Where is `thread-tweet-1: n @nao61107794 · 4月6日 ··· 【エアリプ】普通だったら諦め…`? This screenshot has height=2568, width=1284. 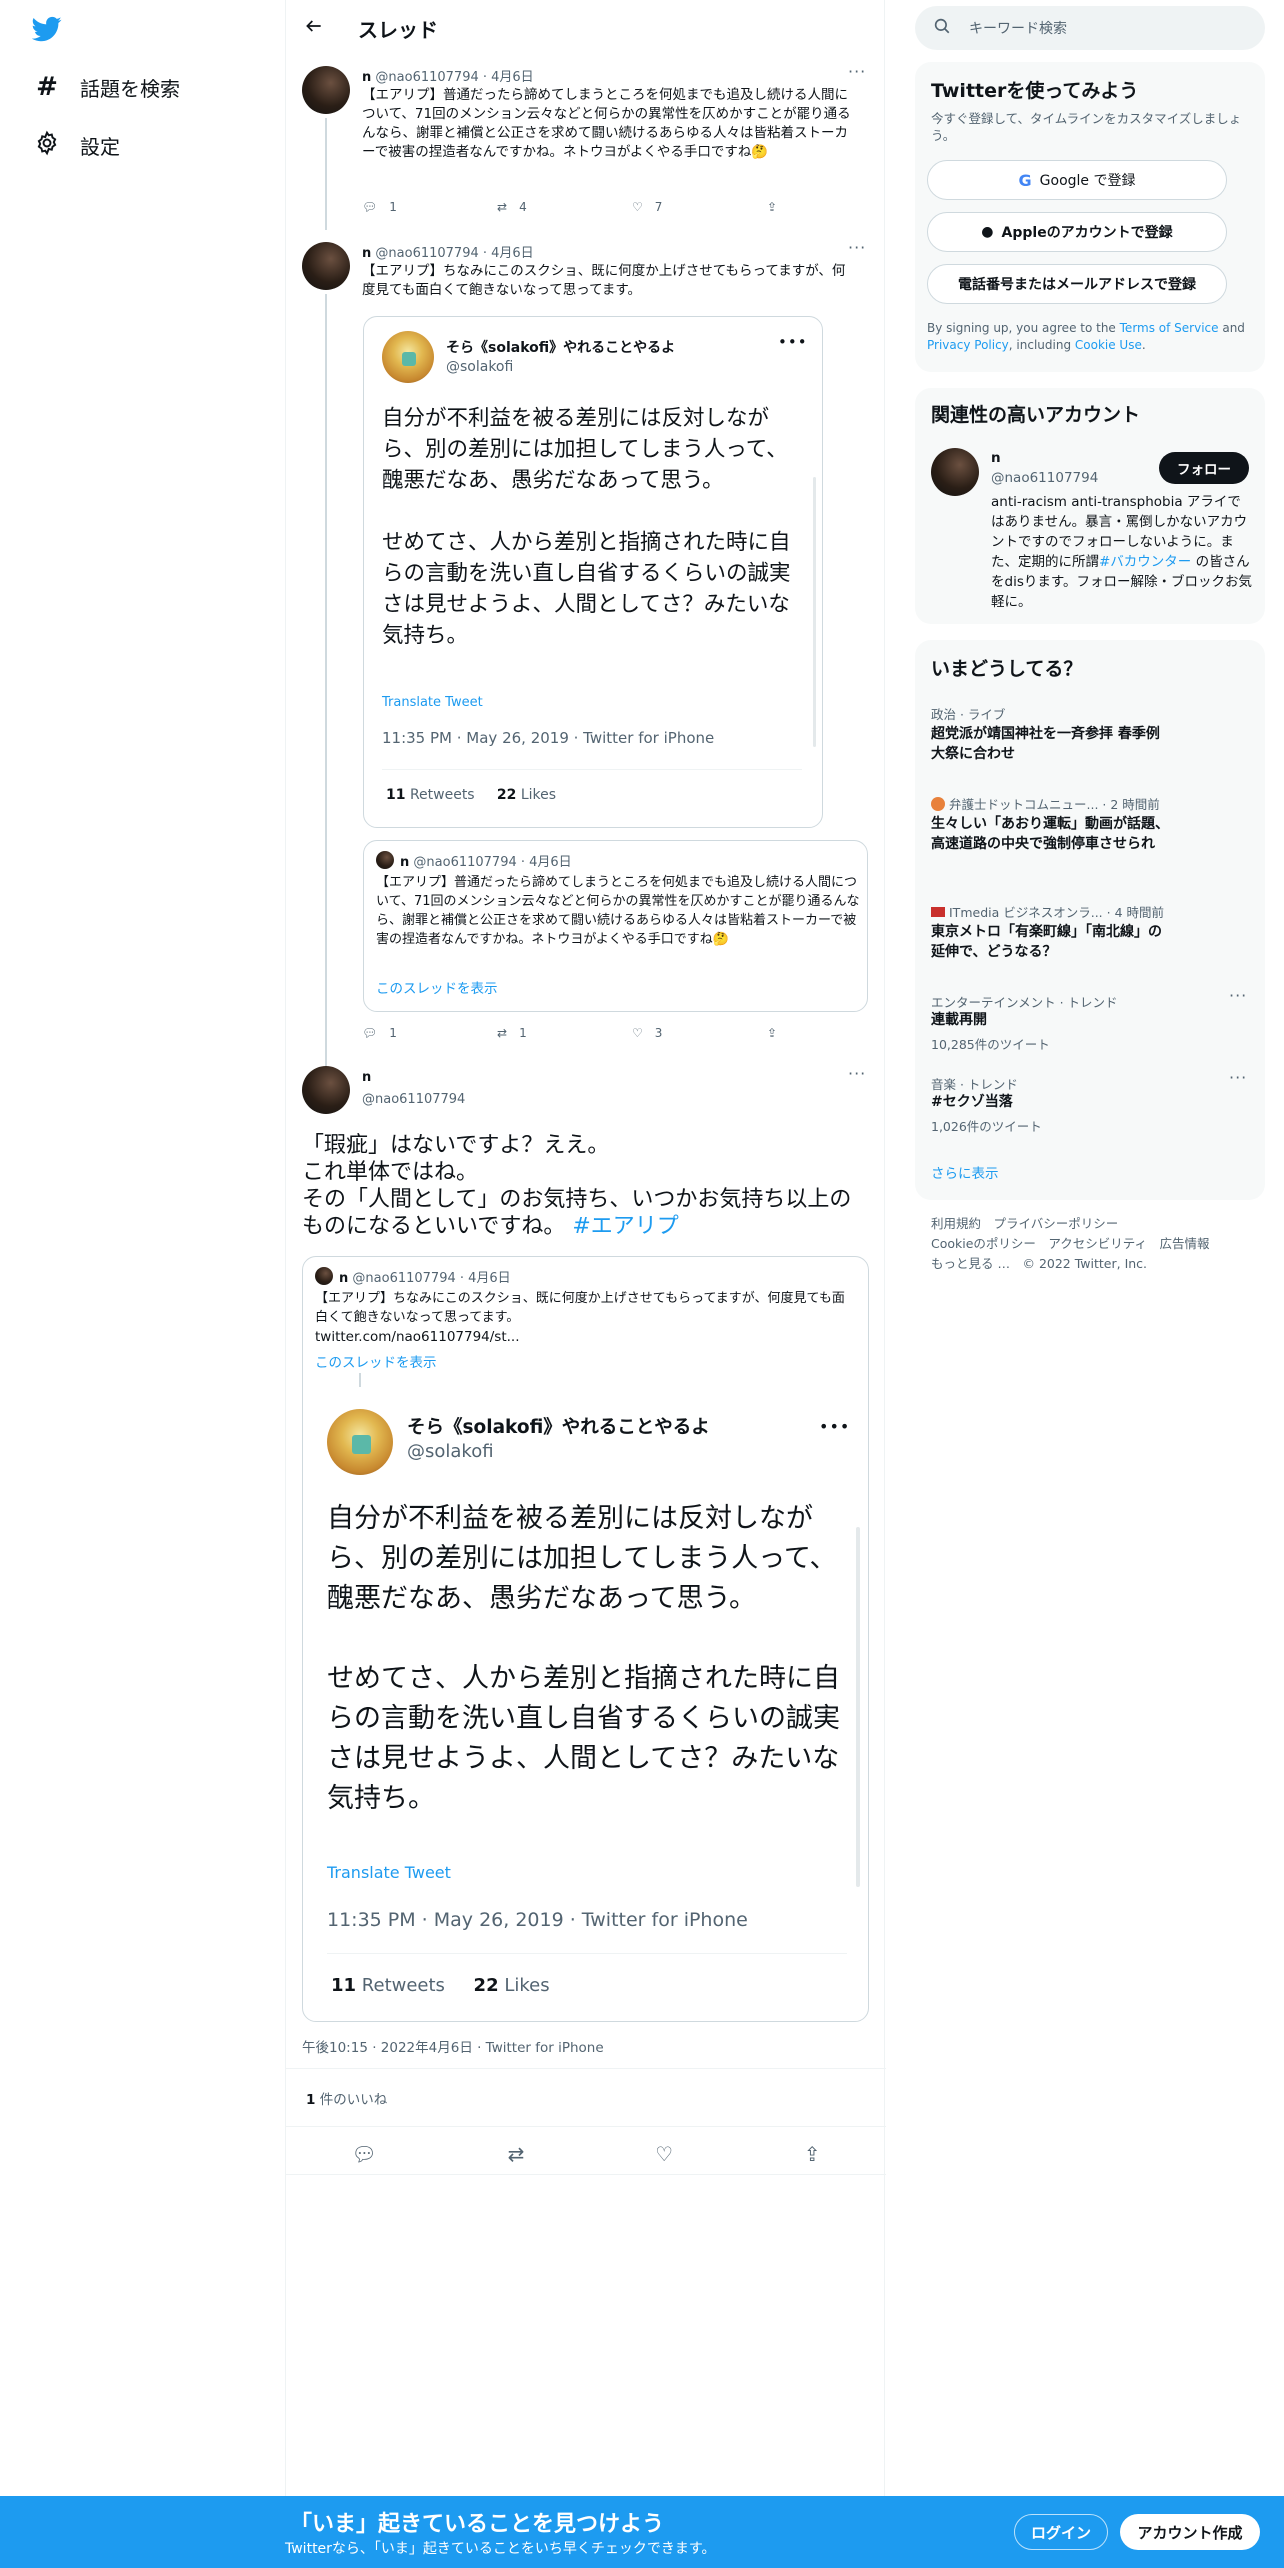 thread-tweet-1: n @nao61107794 · 4月6日 ··· 【エアリプ】普通だったら諦め… is located at coordinates (586, 143).